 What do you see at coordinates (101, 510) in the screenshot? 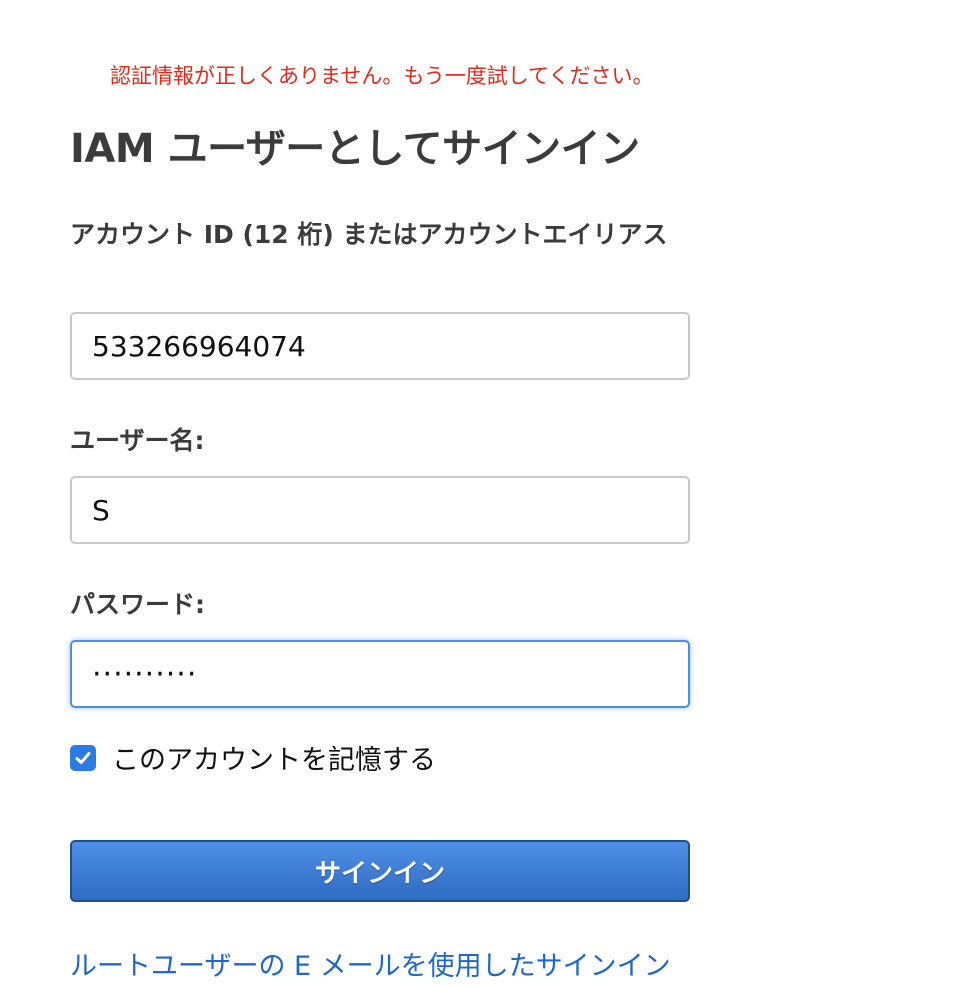
I see `username-value: S` at bounding box center [101, 510].